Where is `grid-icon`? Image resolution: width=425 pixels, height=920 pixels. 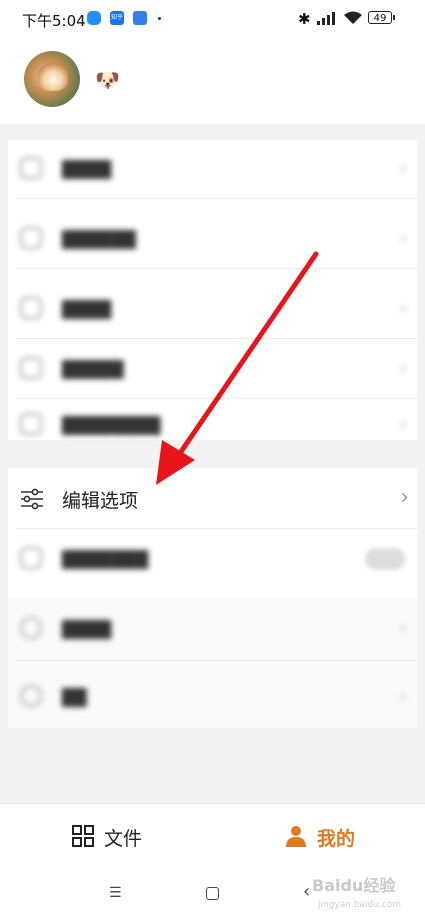 grid-icon is located at coordinates (83, 836).